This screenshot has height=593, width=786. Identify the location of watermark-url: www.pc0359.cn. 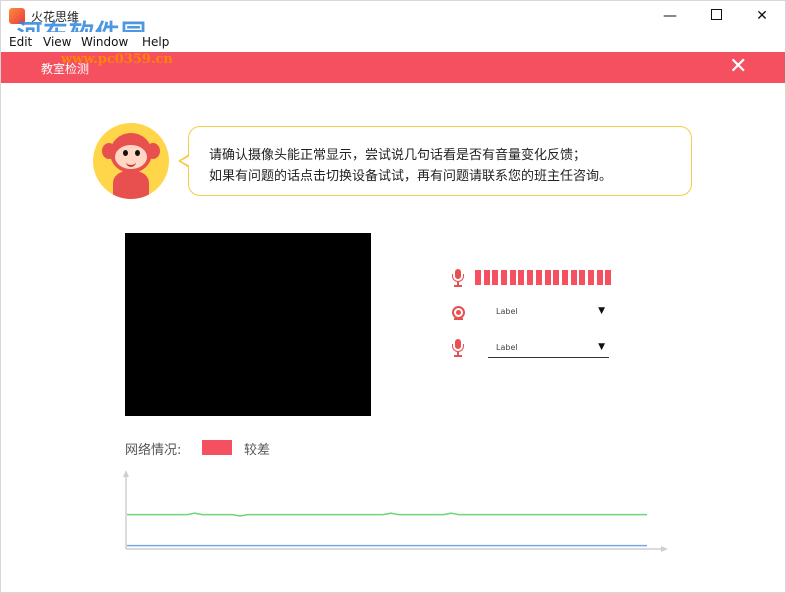
(117, 59).